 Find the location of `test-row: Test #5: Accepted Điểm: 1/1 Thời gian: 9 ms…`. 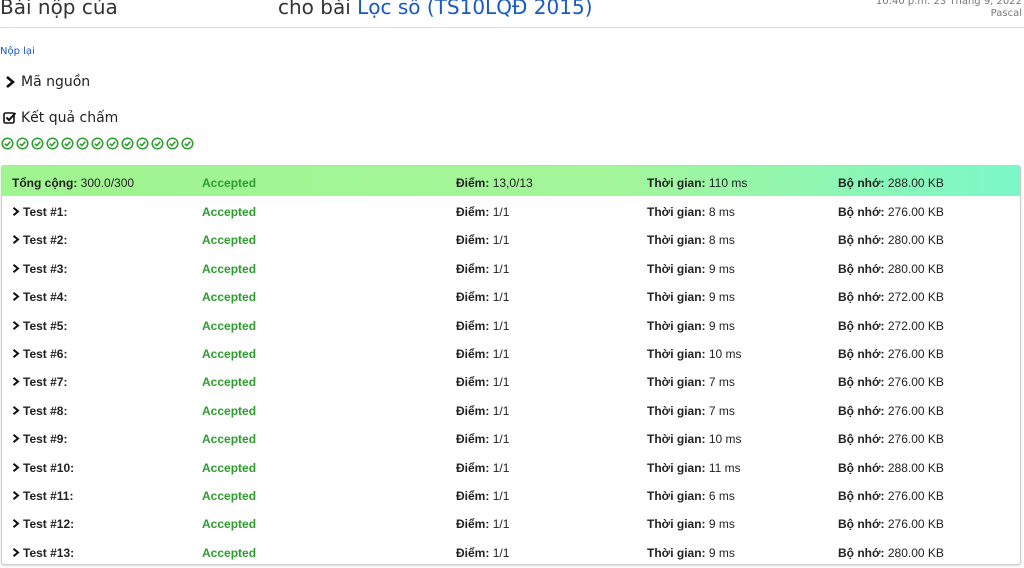

test-row: Test #5: Accepted Điểm: 1/1 Thời gian: 9 ms… is located at coordinates (511, 324).